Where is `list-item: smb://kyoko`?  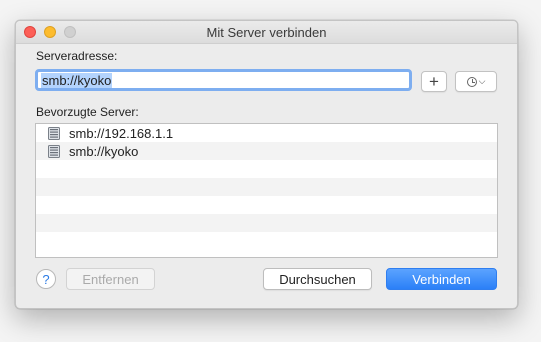 list-item: smb://kyoko is located at coordinates (266, 151).